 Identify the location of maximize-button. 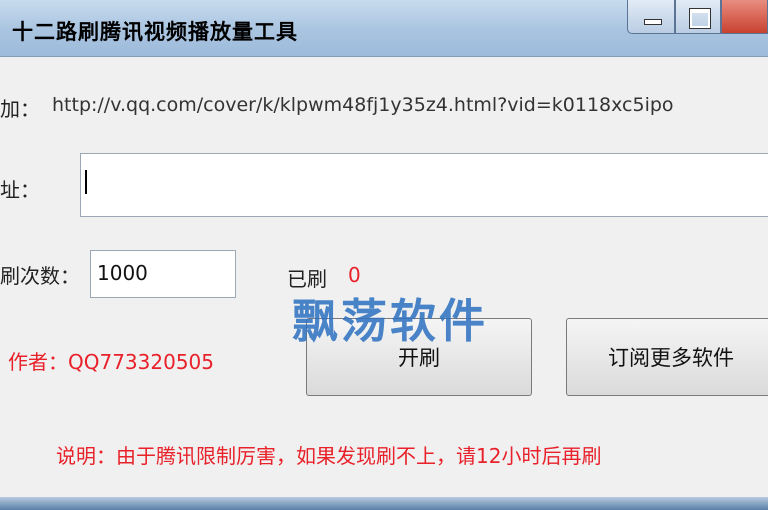
(698, 17).